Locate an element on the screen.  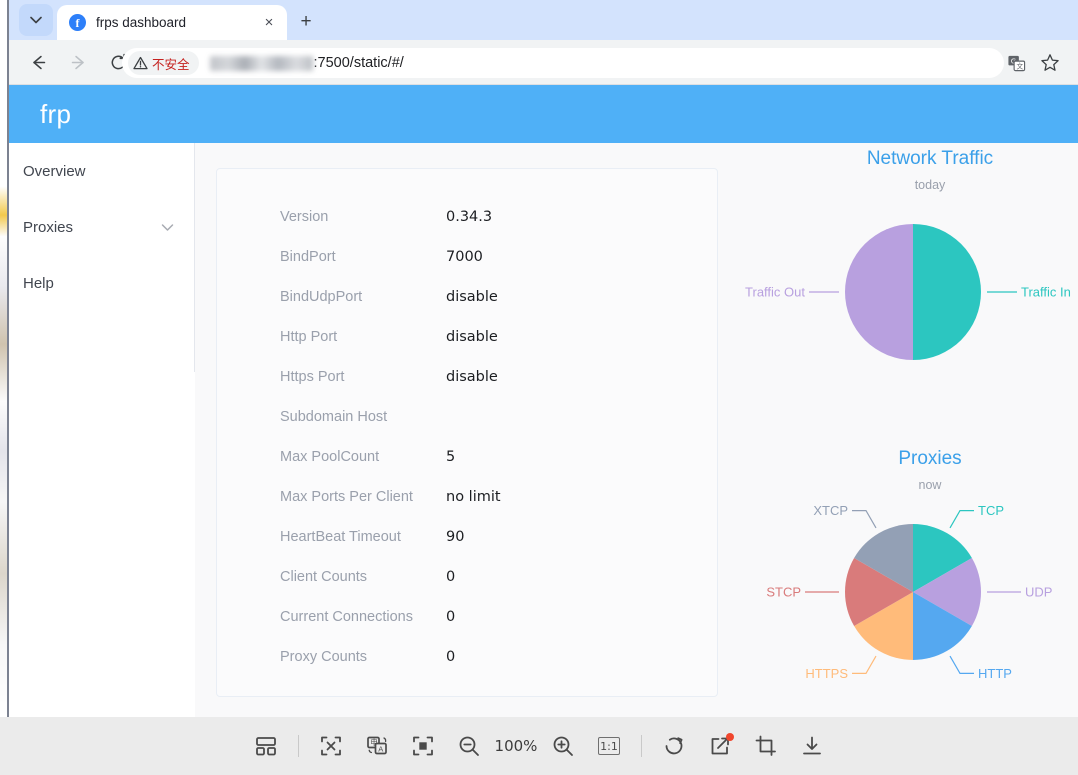
pie-slice-label: Traffic Out is located at coordinates (775, 292).